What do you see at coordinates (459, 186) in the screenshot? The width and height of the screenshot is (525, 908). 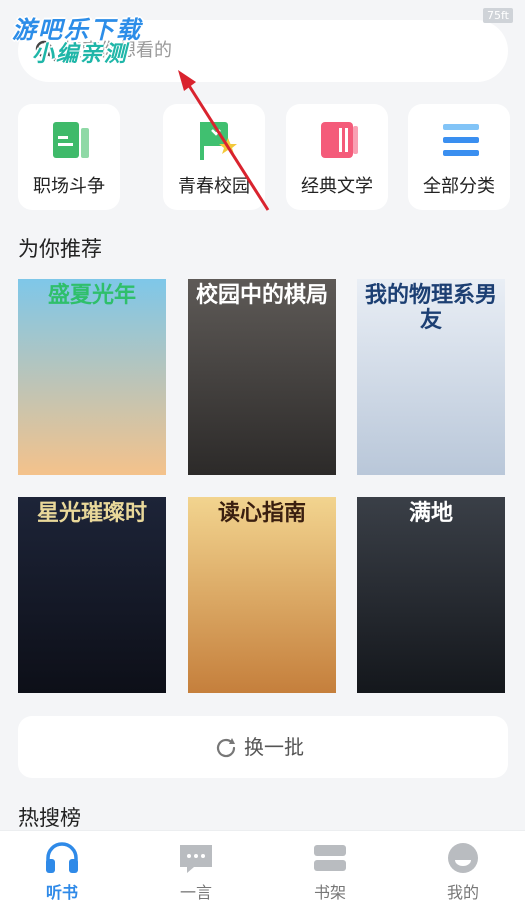 I see `category-label: 全部分类` at bounding box center [459, 186].